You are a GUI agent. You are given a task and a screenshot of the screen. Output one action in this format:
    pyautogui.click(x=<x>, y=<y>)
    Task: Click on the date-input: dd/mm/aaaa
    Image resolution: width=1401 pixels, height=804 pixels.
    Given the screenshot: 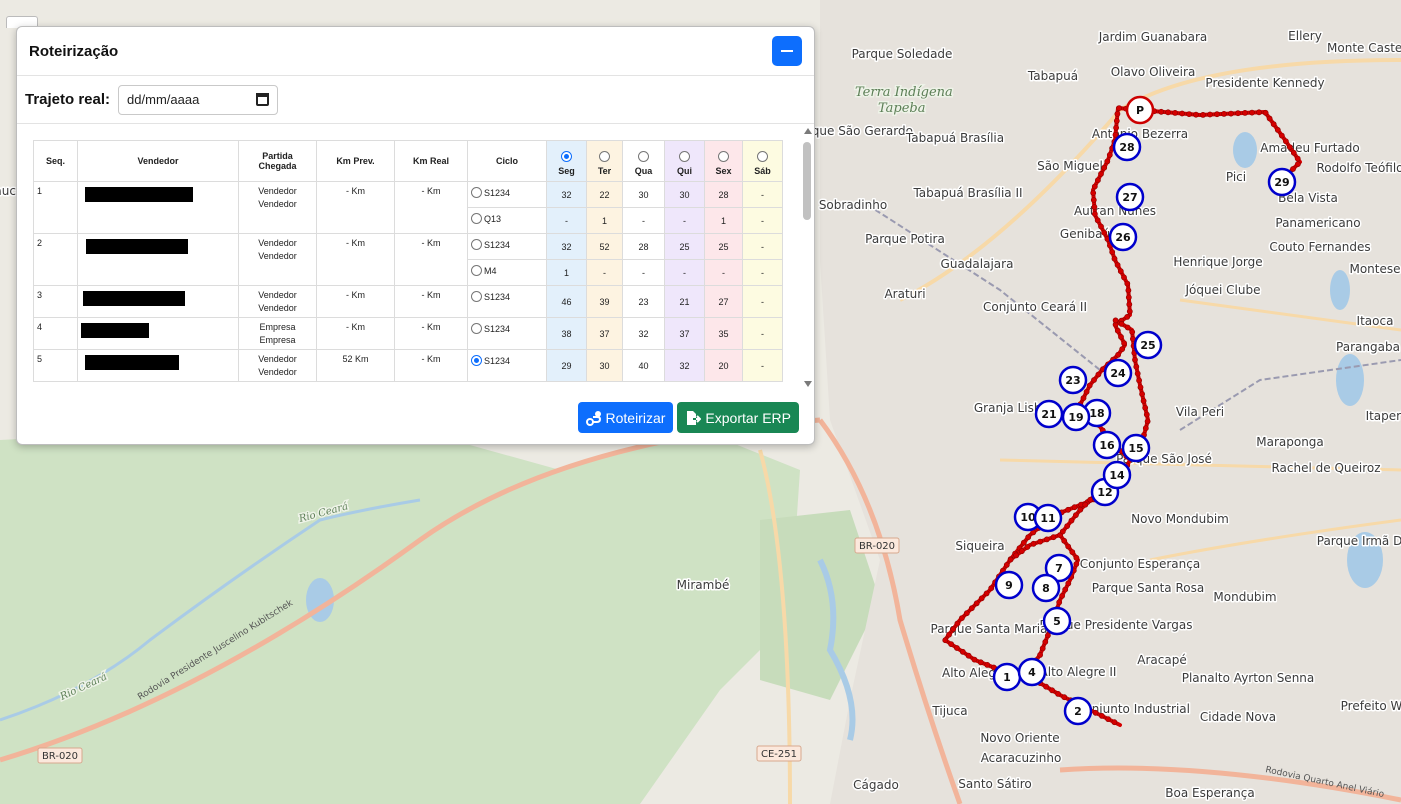 What is the action you would take?
    pyautogui.click(x=198, y=99)
    